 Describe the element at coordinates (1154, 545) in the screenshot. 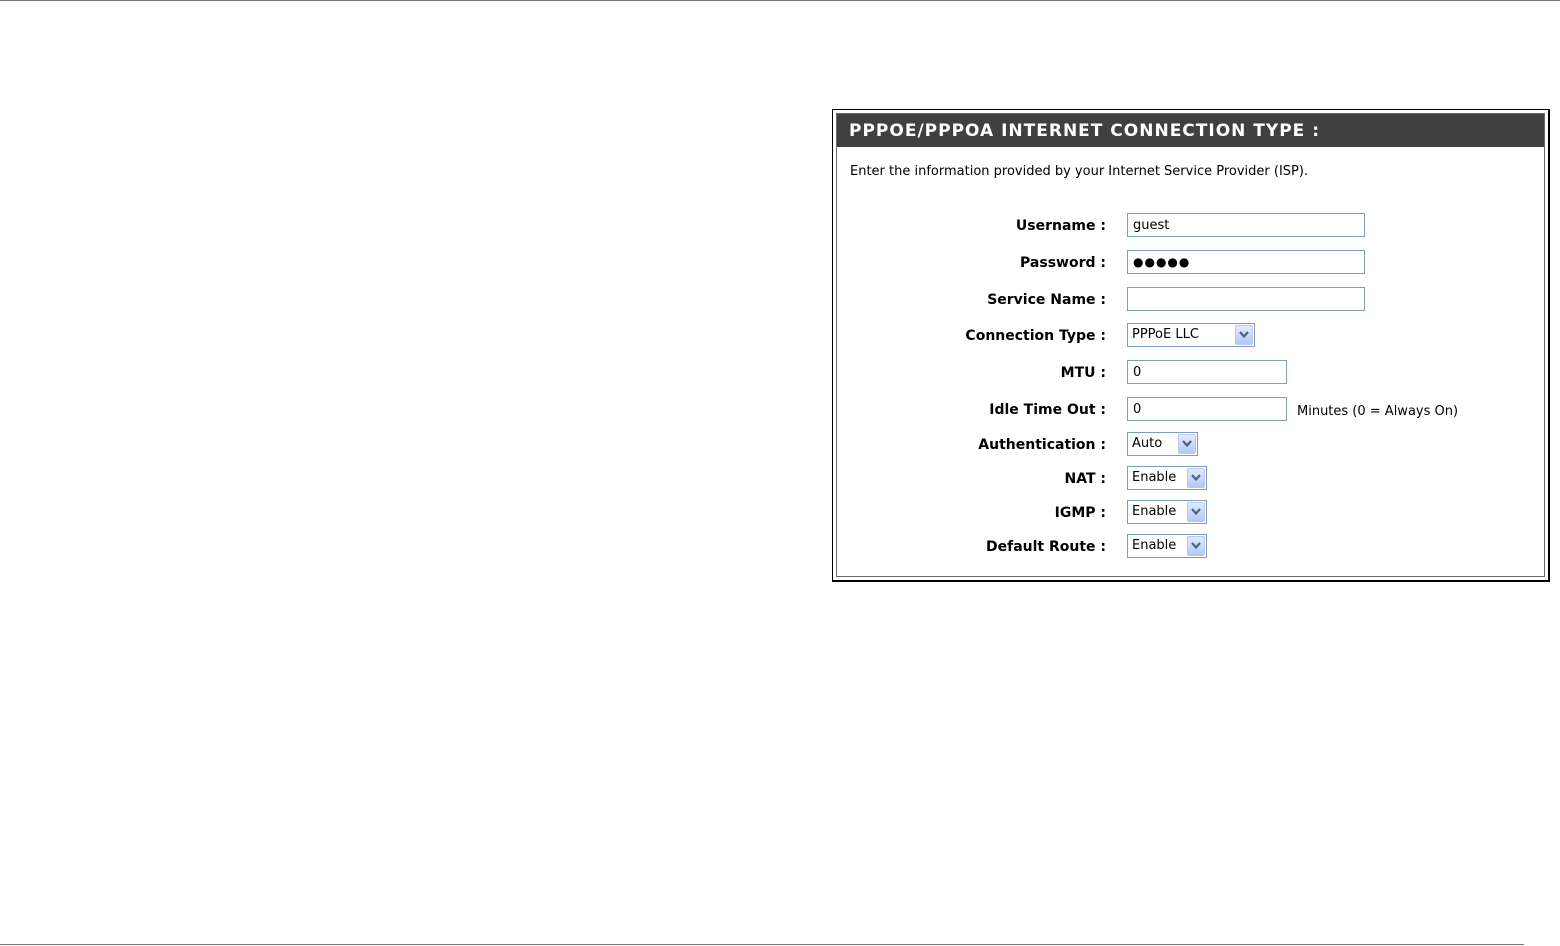

I see `default-route-value: Enable` at that location.